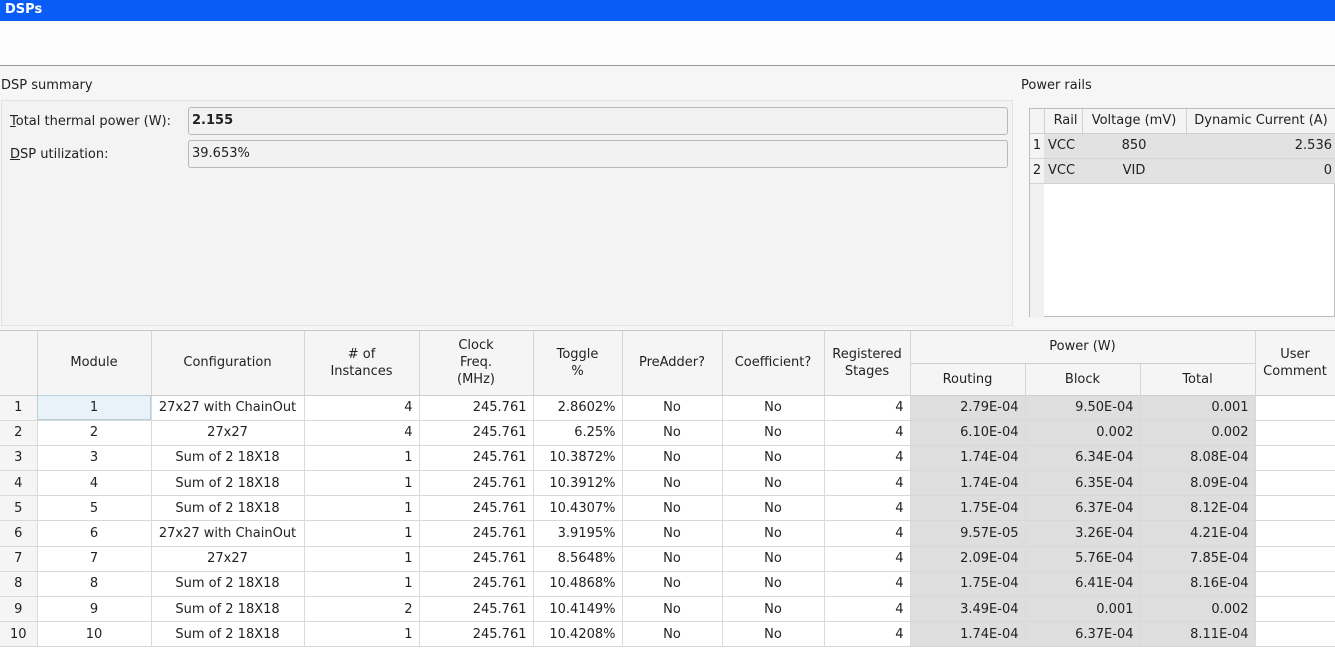  What do you see at coordinates (598, 154) in the screenshot?
I see `dsp-utilization-field: 39.653%` at bounding box center [598, 154].